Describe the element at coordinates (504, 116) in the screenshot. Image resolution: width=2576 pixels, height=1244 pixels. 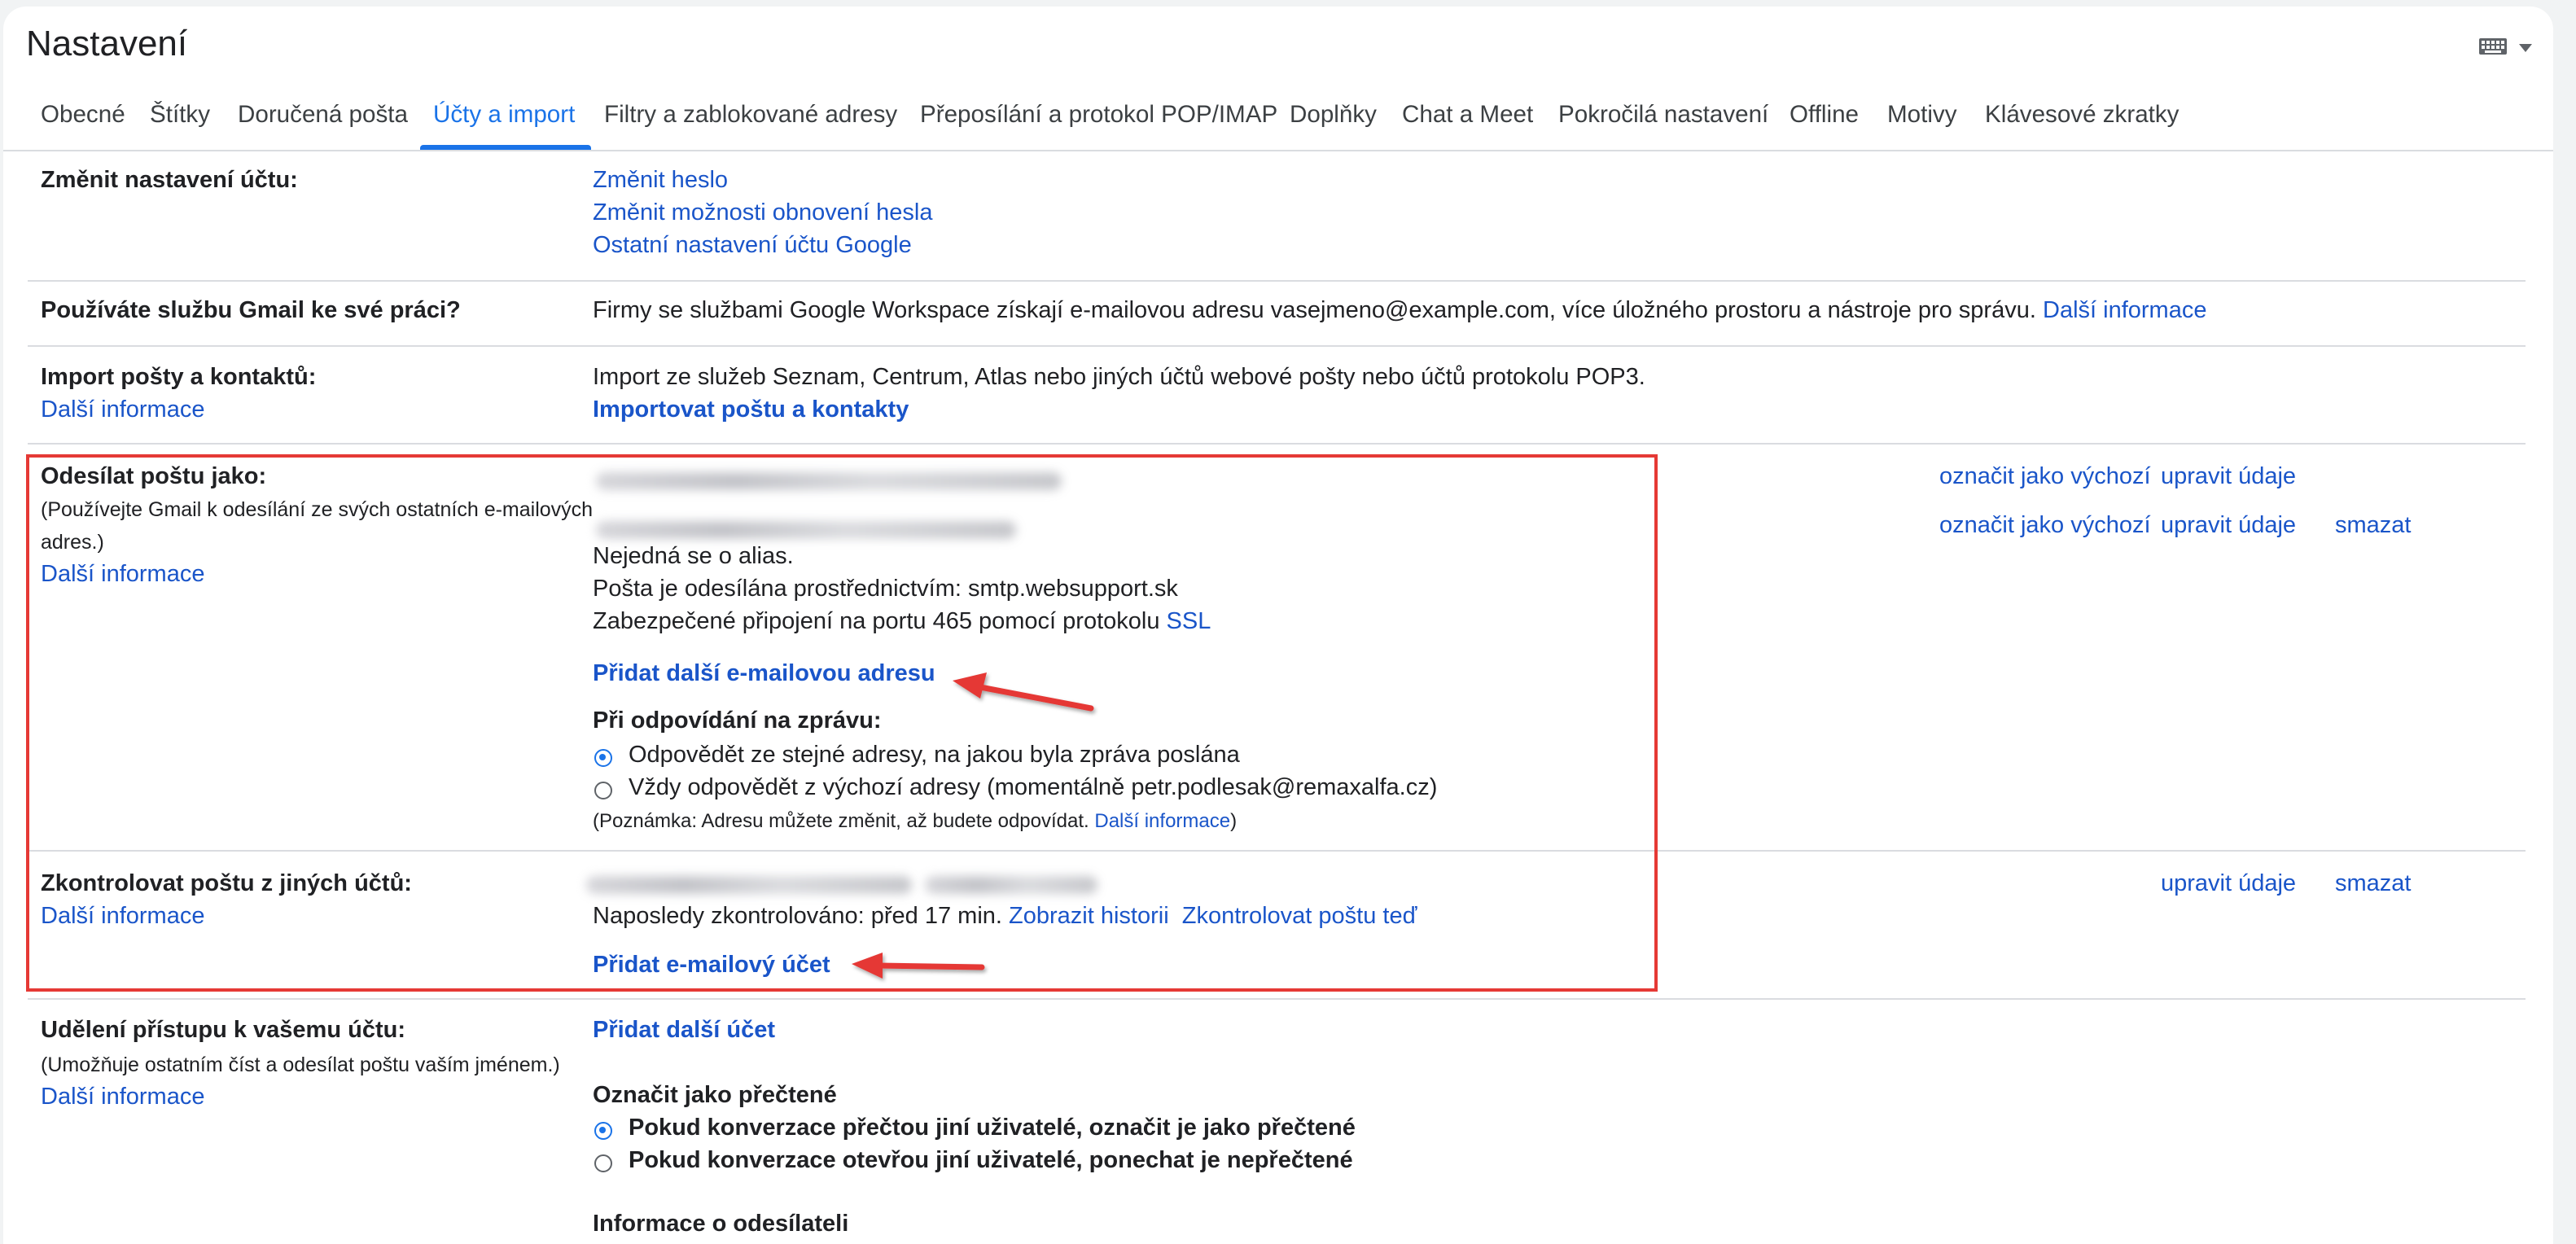
I see `tab-ucty-a-import: Účty a import` at that location.